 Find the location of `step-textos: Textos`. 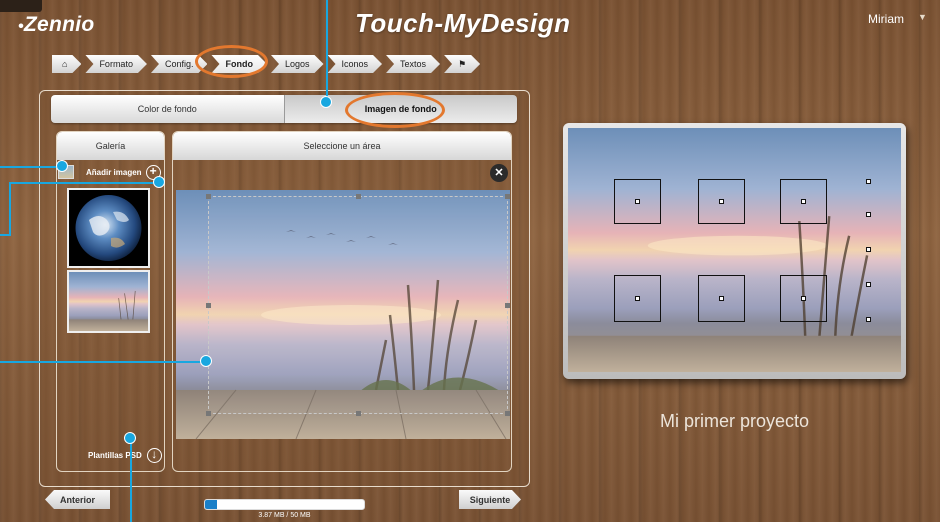

step-textos: Textos is located at coordinates (413, 64).